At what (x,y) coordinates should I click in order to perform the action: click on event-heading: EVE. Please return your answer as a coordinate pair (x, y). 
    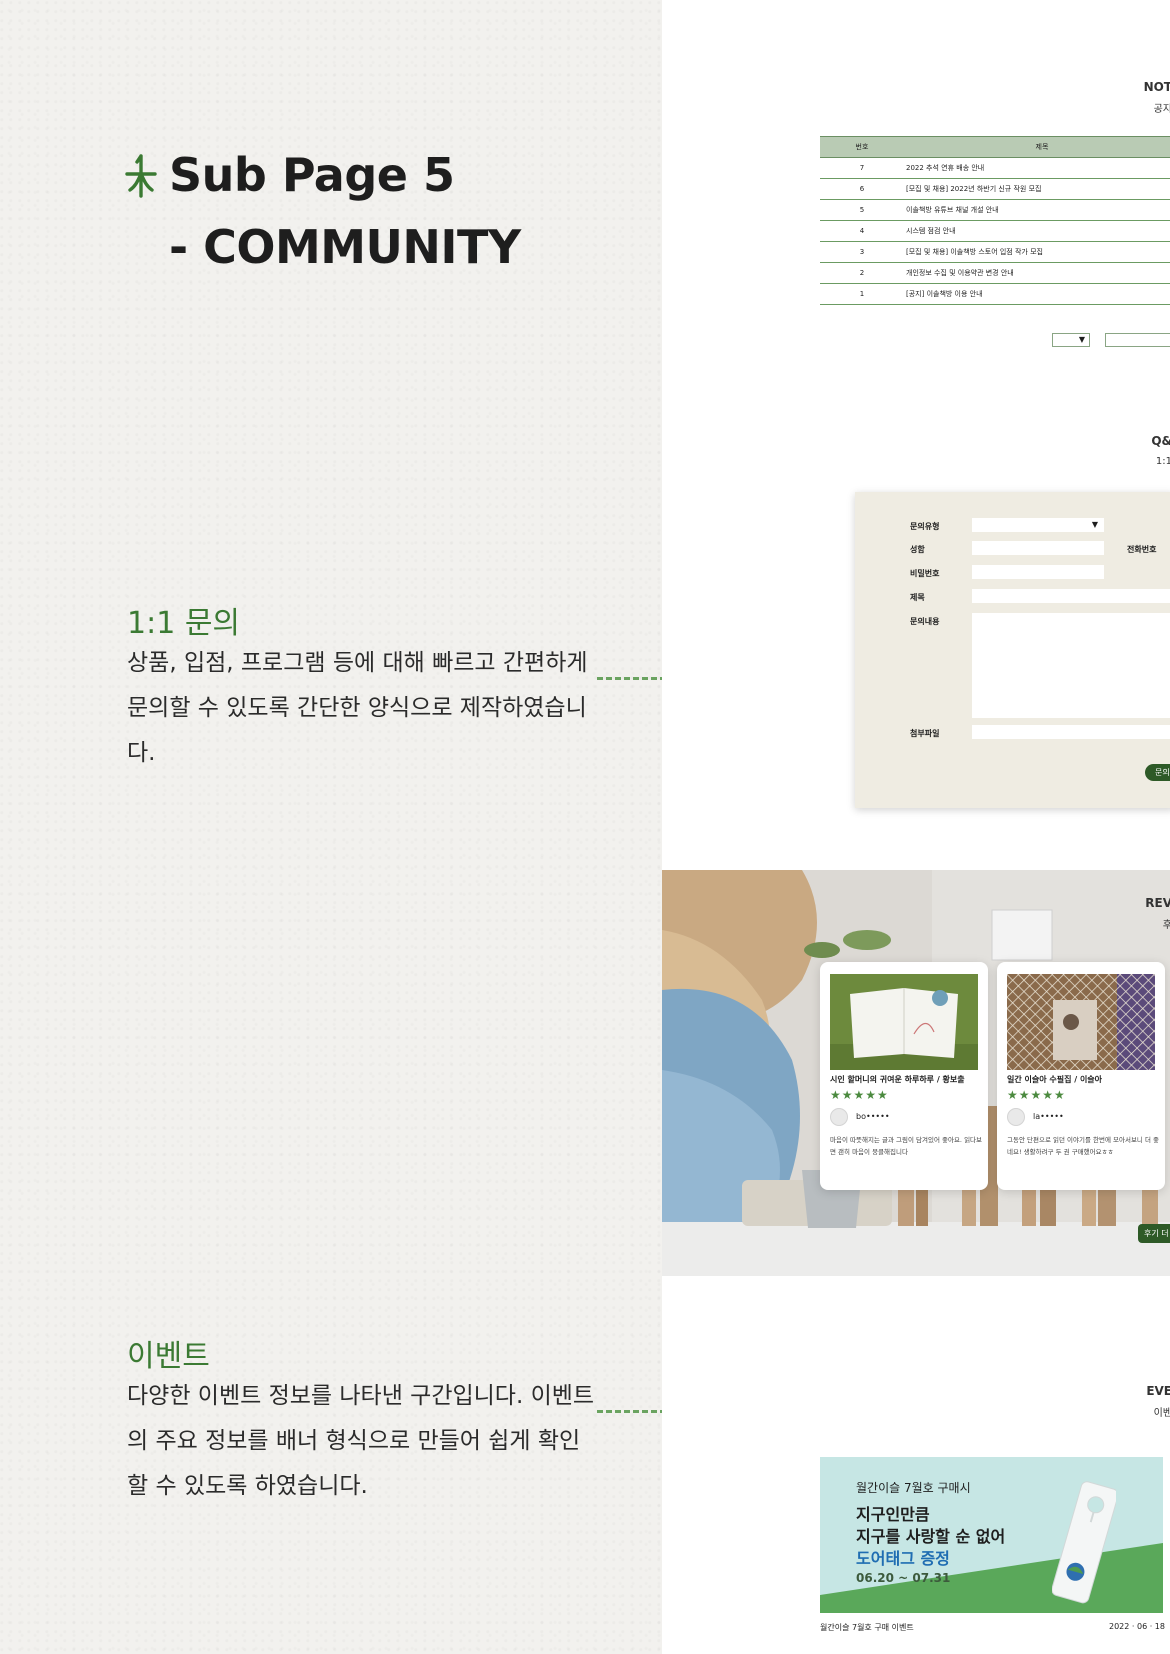
    Looking at the image, I should click on (1158, 1391).